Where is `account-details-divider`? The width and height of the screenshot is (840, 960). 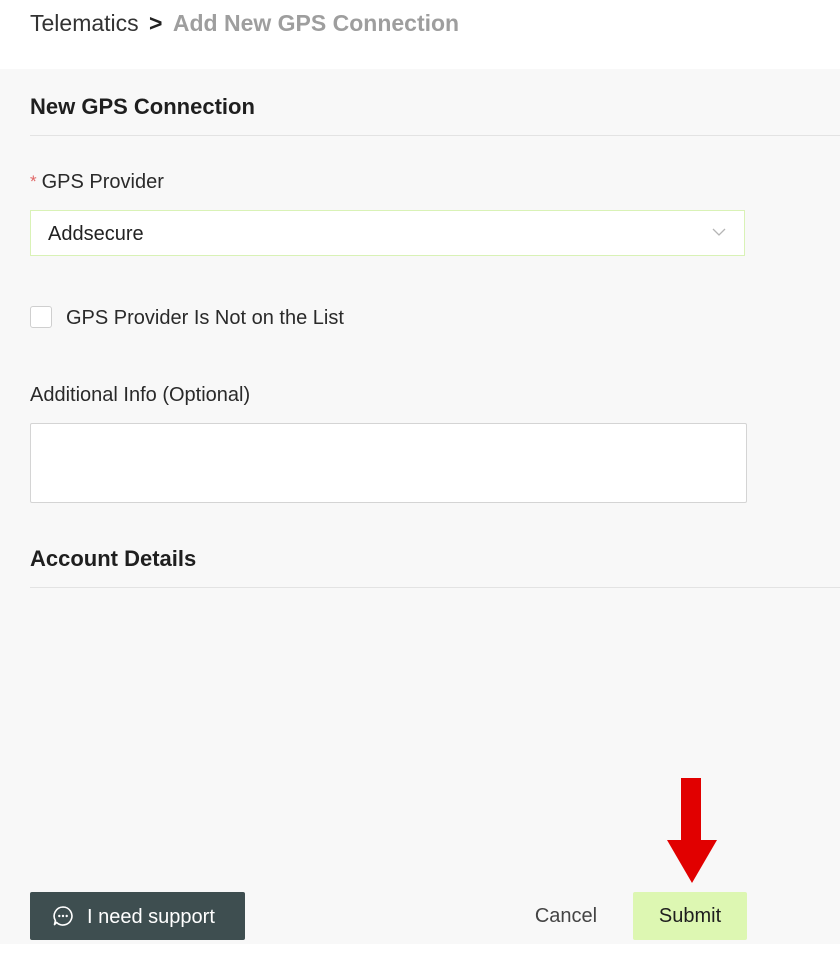
account-details-divider is located at coordinates (435, 587).